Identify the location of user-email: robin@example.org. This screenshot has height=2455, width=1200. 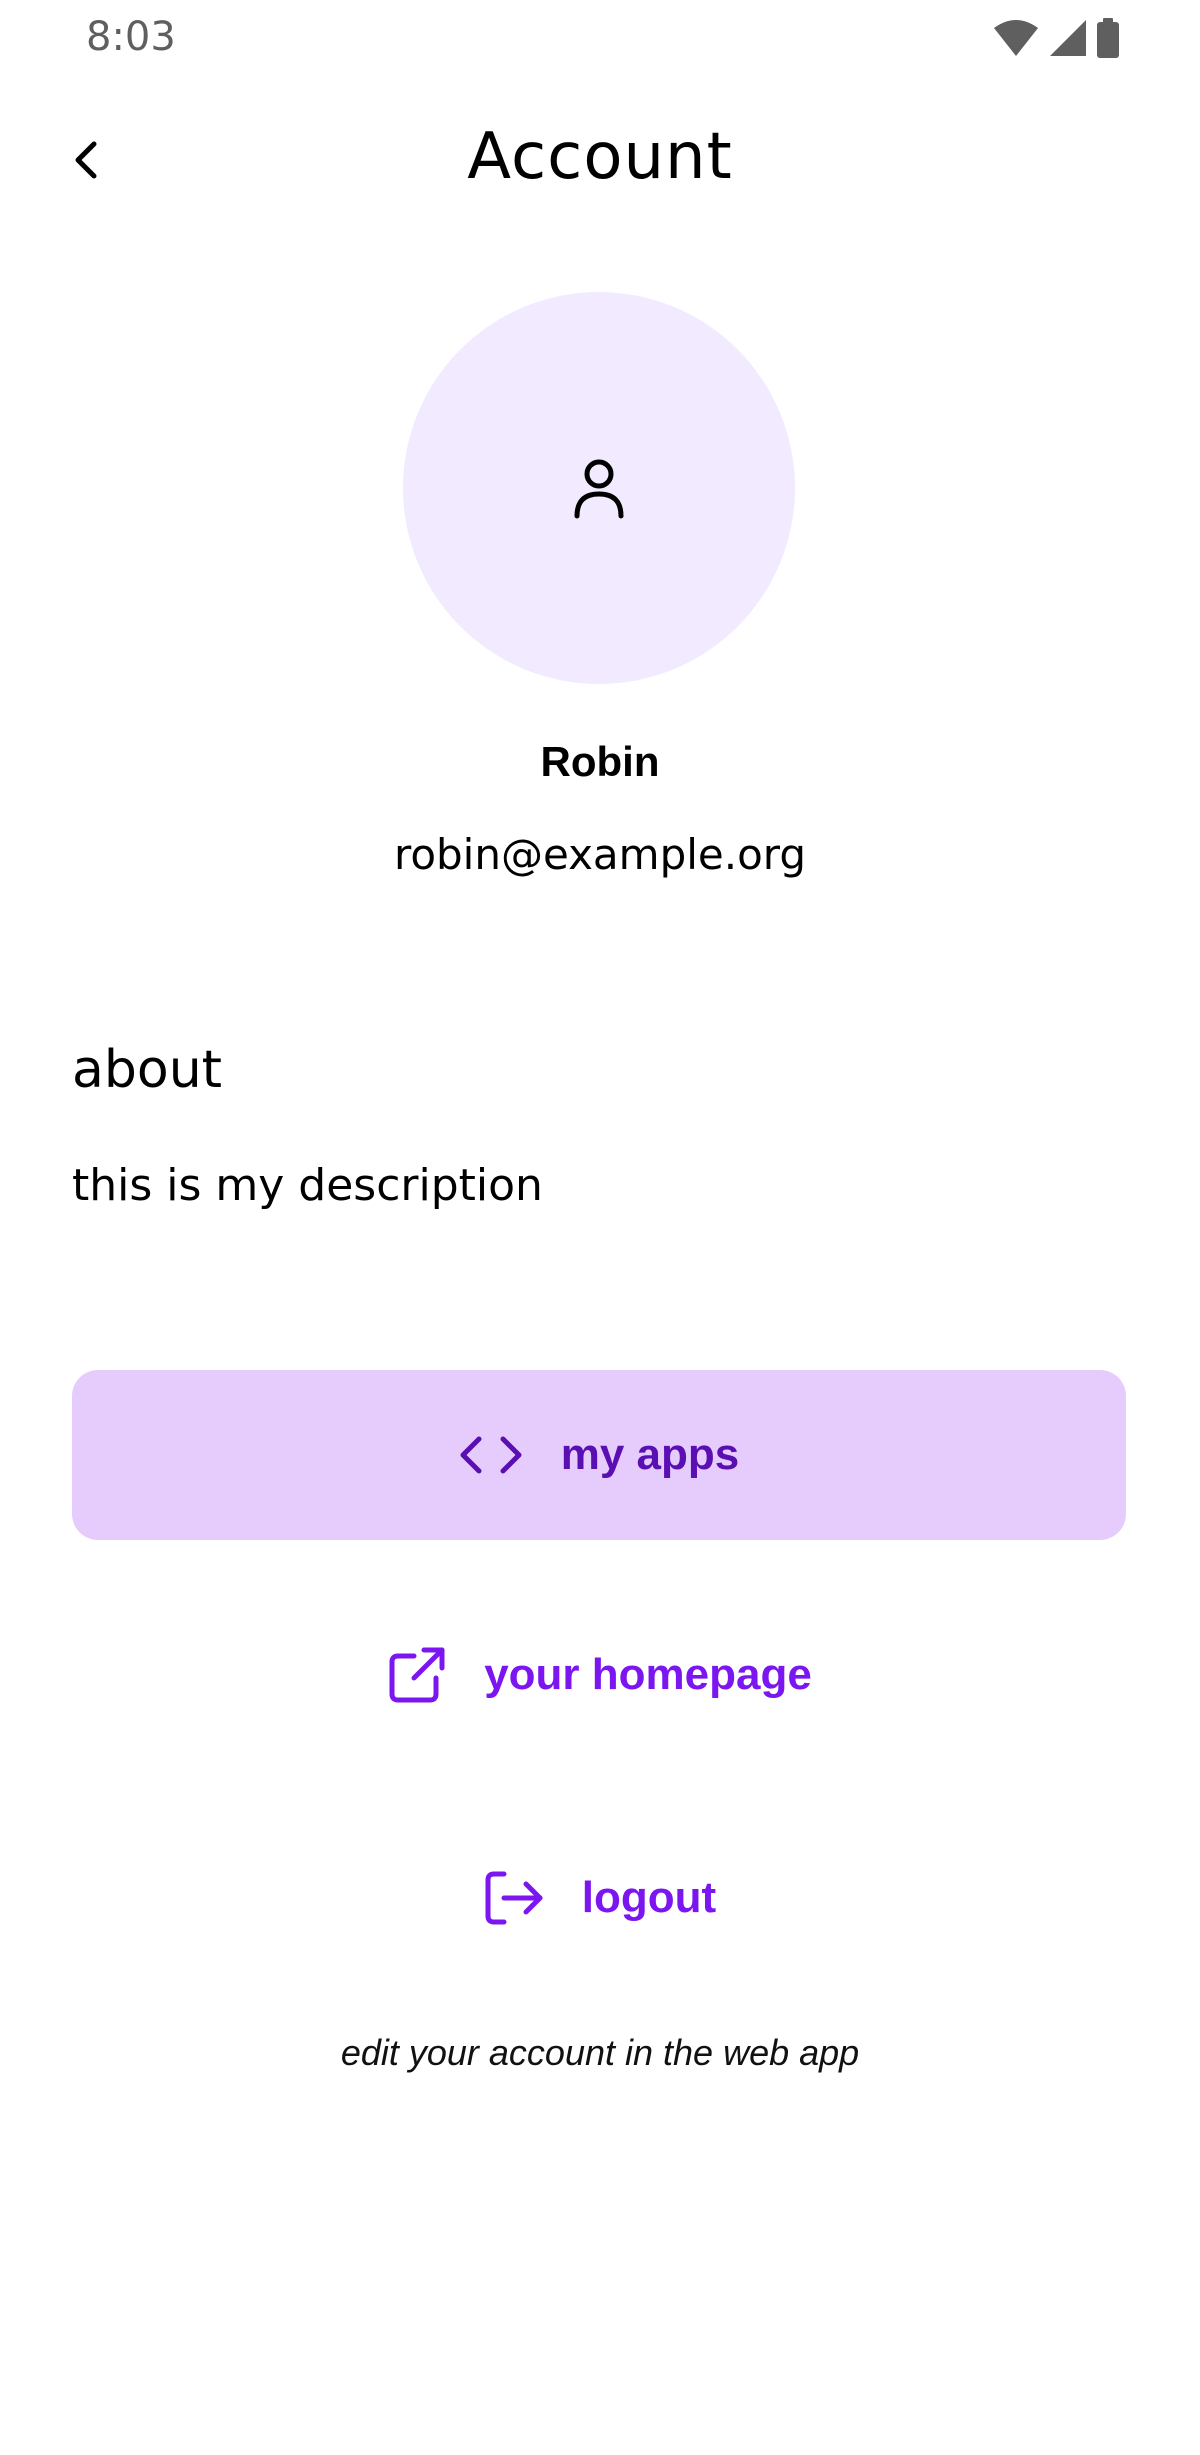
(599, 854).